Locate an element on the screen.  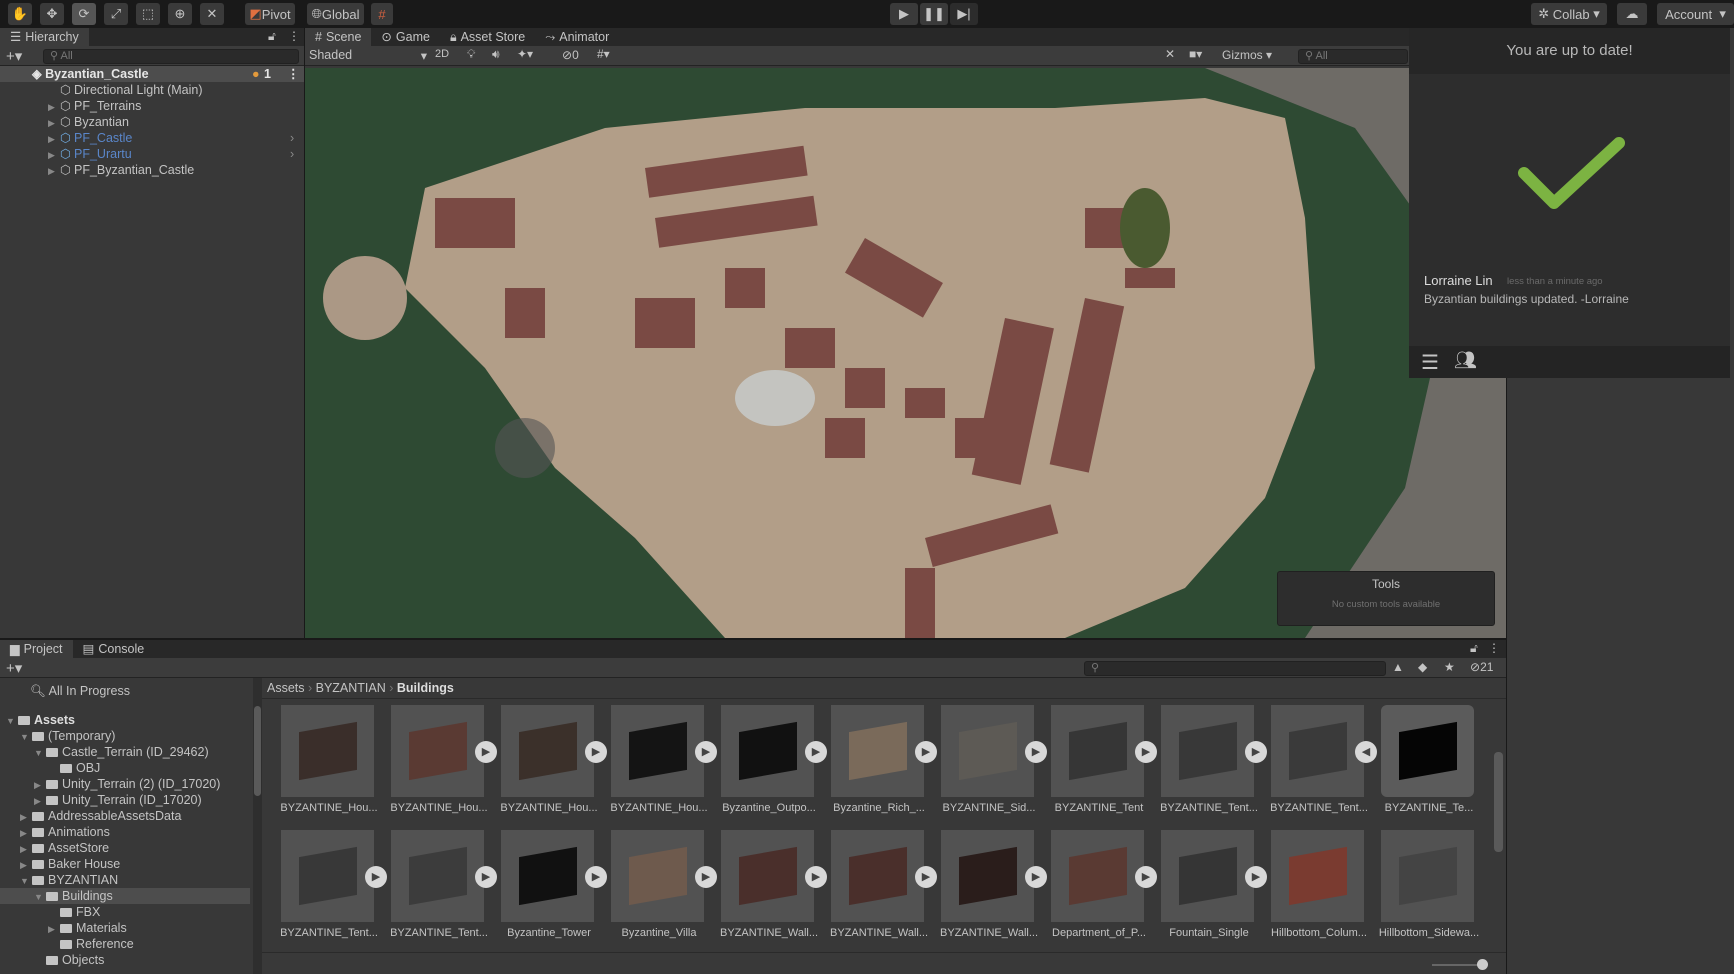
custom-tool-button: ✕ is located at coordinates (212, 14).